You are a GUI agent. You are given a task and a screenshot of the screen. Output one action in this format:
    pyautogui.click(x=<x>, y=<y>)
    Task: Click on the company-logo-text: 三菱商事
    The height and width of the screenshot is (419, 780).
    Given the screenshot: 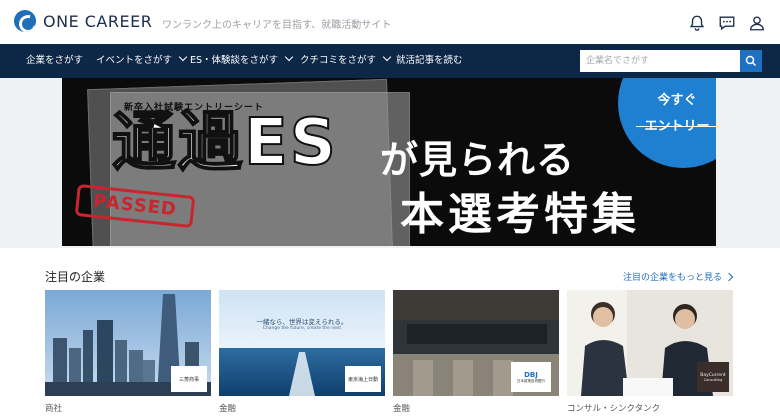 What is the action you would take?
    pyautogui.click(x=188, y=379)
    